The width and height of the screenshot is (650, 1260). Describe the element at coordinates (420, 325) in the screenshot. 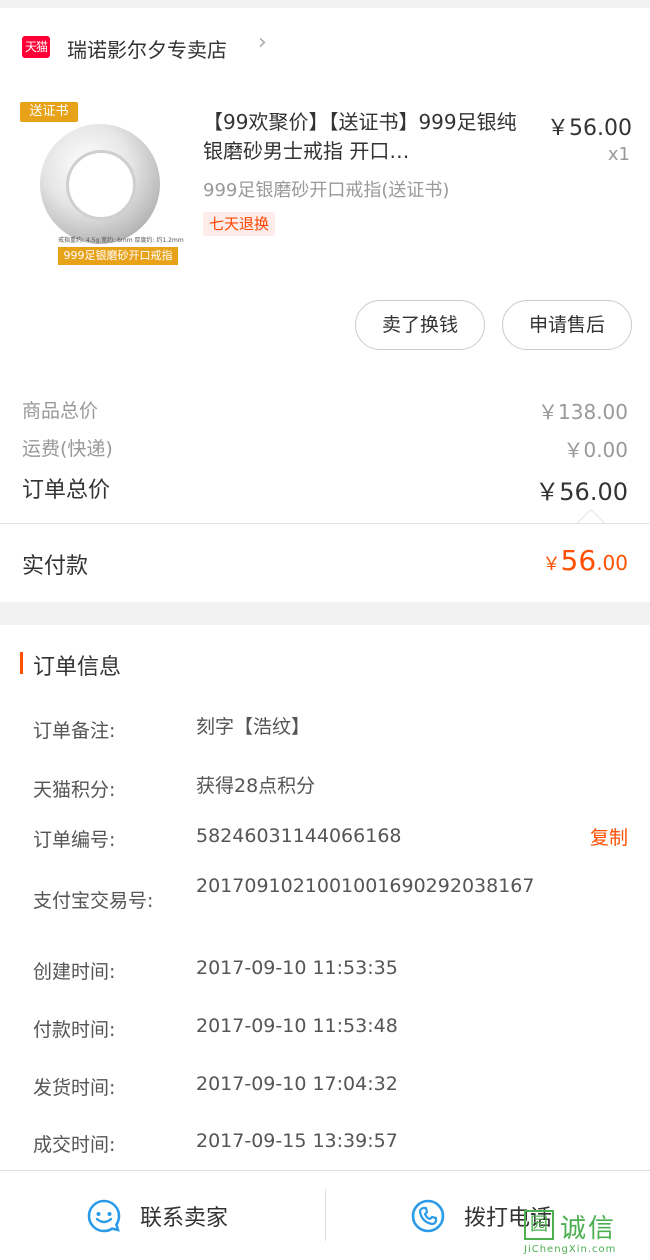

I see `sell-for-cash-button: 卖了换钱` at that location.